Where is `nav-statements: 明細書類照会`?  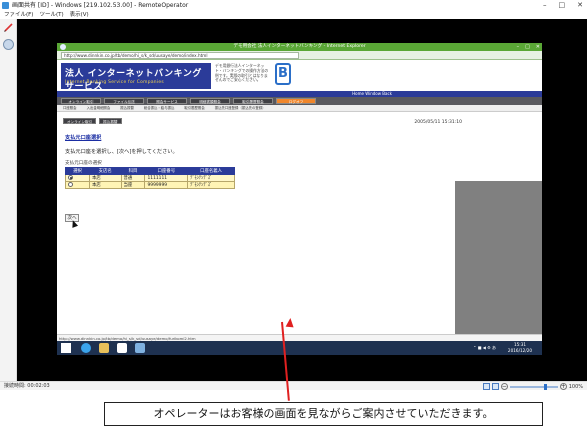 nav-statements: 明細書類照会 is located at coordinates (210, 101).